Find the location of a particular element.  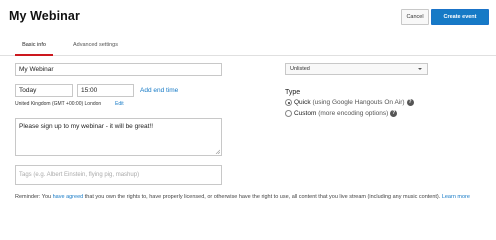

quick-radio is located at coordinates (288, 102).